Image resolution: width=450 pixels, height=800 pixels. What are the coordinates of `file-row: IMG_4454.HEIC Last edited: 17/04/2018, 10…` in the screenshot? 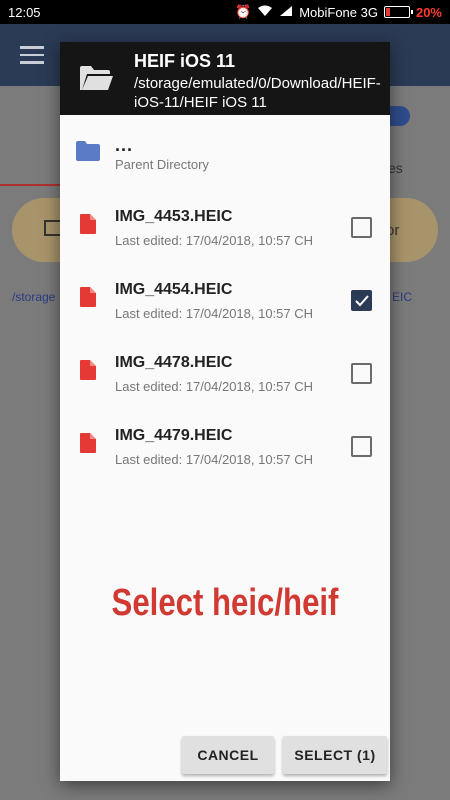 It's located at (225, 297).